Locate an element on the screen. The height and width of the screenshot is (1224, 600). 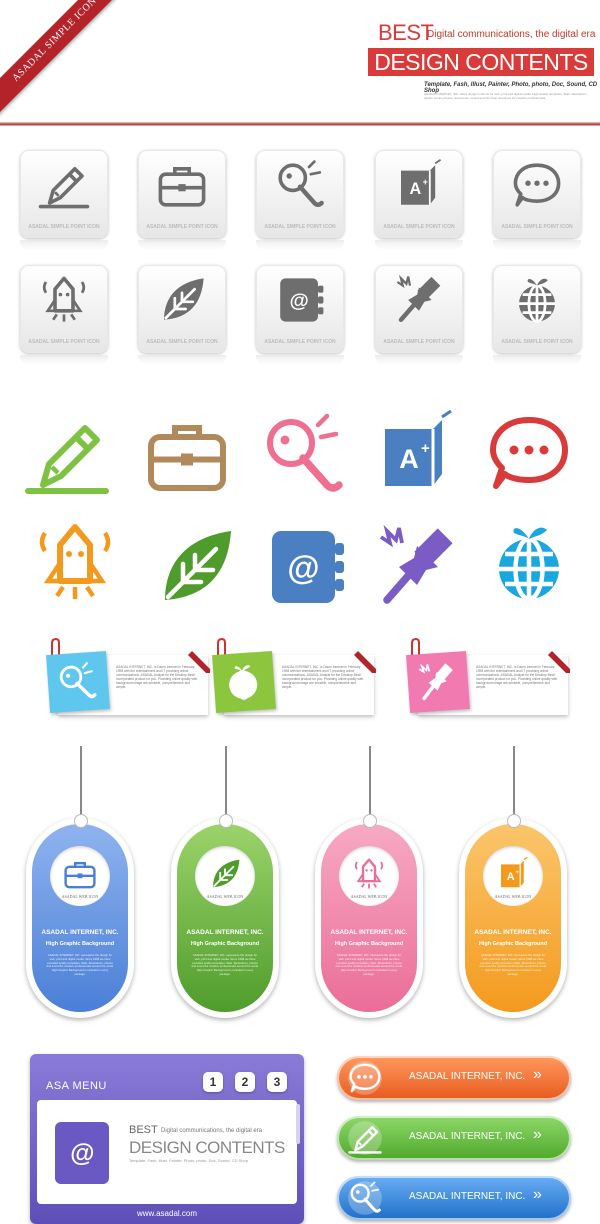
menu-url: www.asadal.com is located at coordinates (167, 1213).